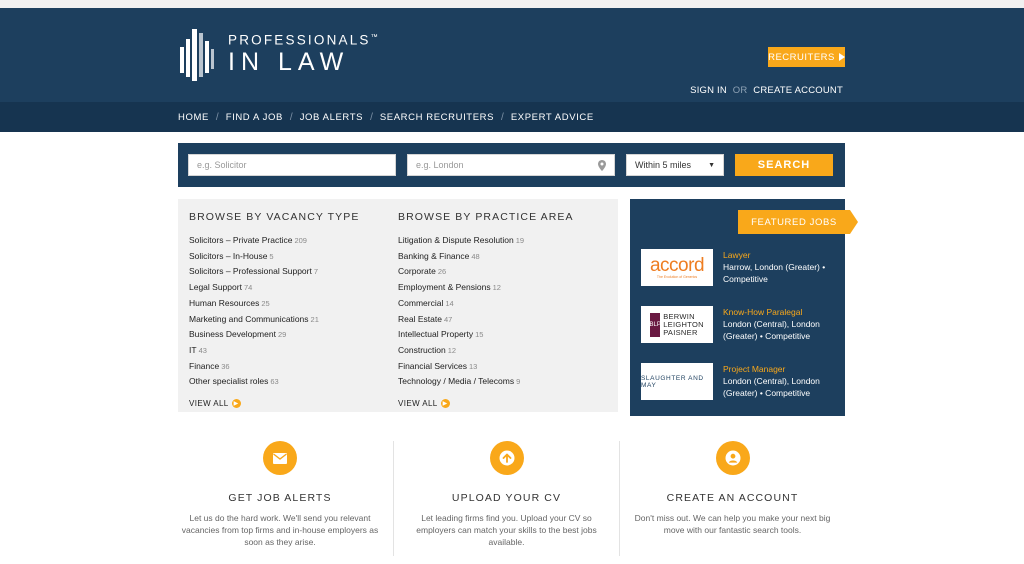 The height and width of the screenshot is (564, 1024). What do you see at coordinates (783, 312) in the screenshot?
I see `job-title: Know-How Paralegal` at bounding box center [783, 312].